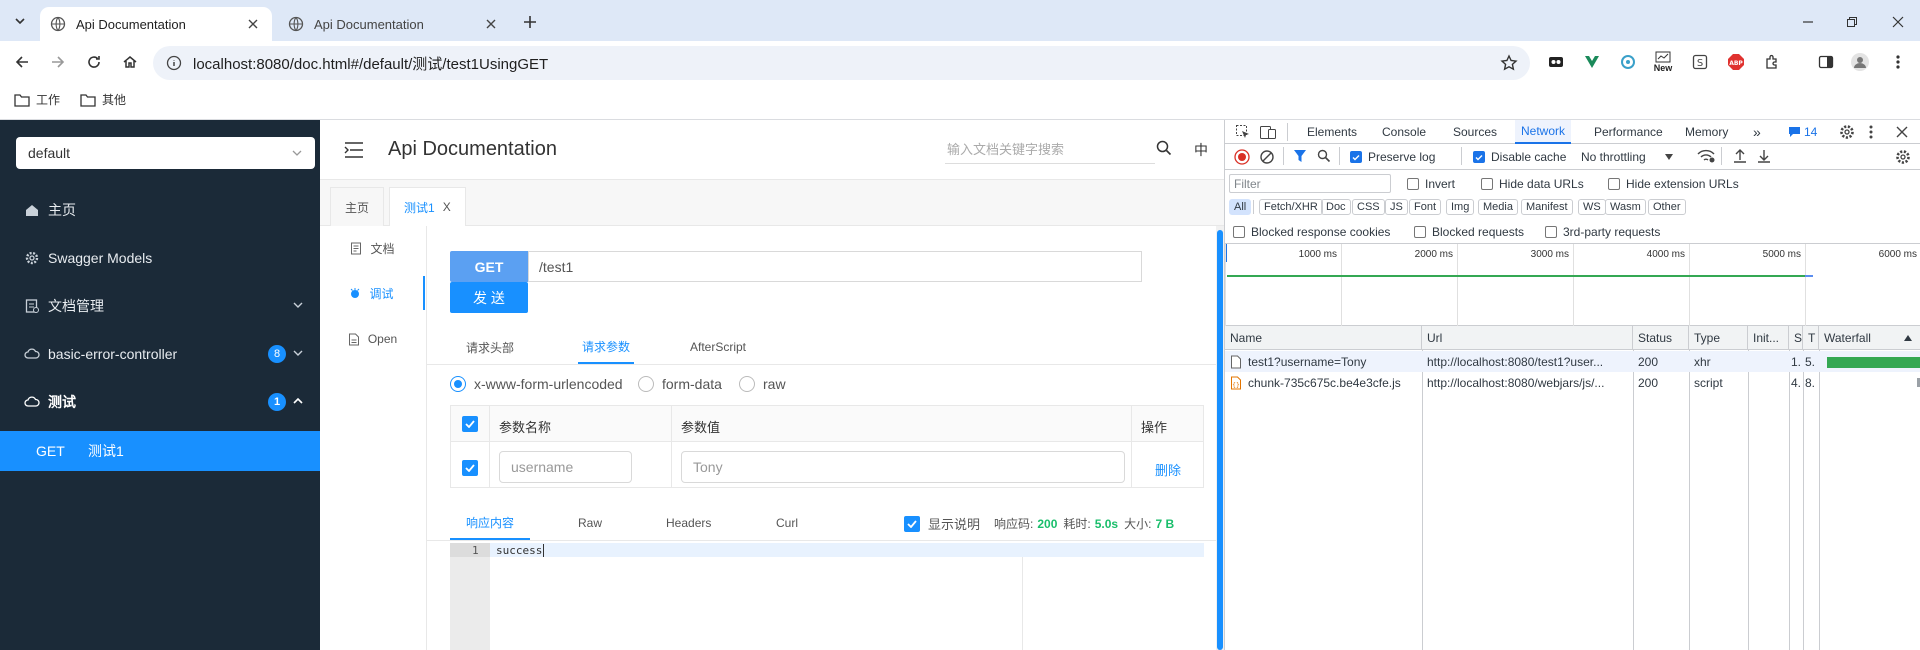 This screenshot has width=1920, height=650. I want to click on network-conditions-icon, so click(1706, 156).